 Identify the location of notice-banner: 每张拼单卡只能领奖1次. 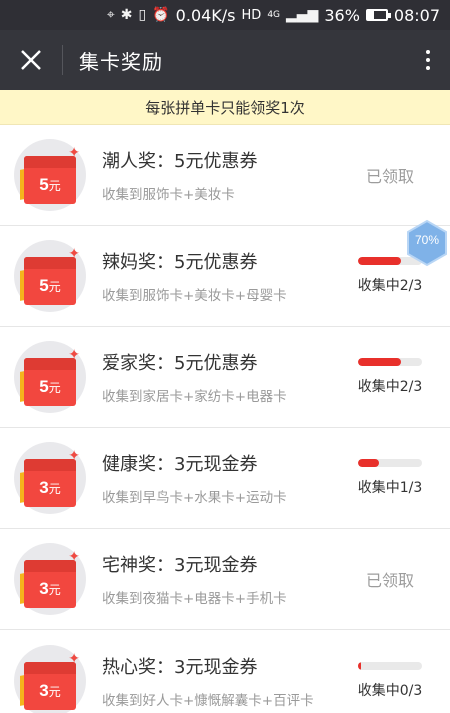
(225, 107).